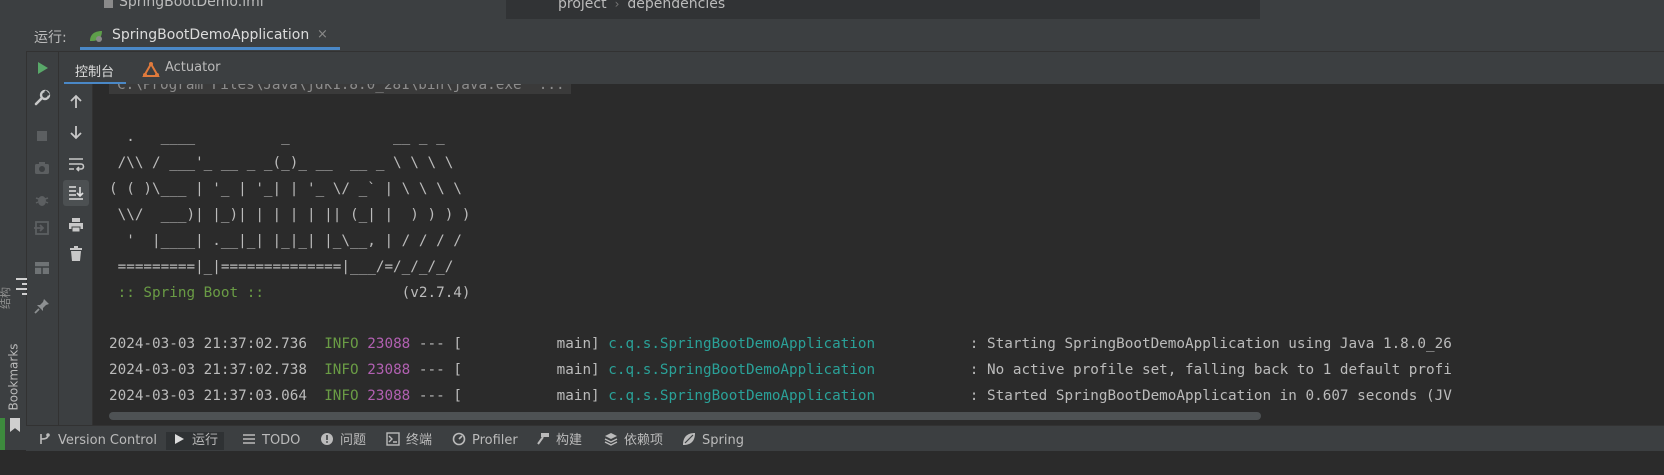 Image resolution: width=1664 pixels, height=475 pixels. What do you see at coordinates (633, 441) in the screenshot?
I see `tool-dependencies: 依赖项` at bounding box center [633, 441].